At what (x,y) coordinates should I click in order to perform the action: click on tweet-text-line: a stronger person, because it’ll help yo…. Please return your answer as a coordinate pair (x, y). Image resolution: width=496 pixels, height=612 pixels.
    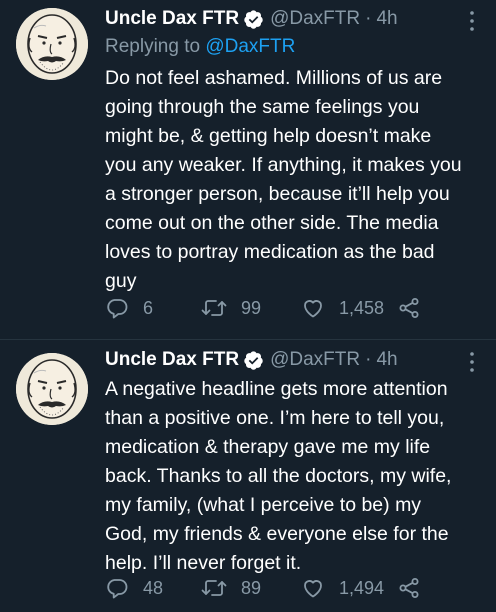
    Looking at the image, I should click on (277, 194).